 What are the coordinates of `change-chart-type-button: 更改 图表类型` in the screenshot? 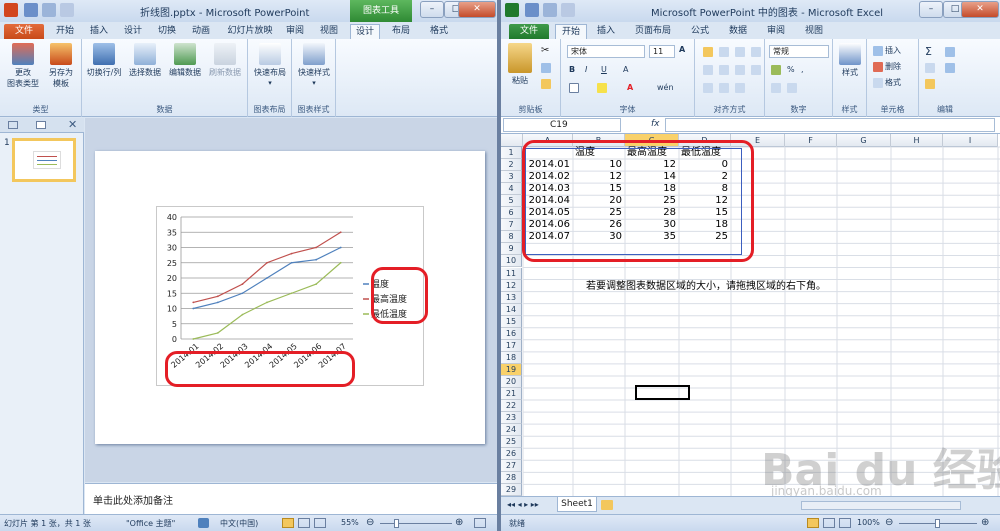 It's located at (23, 66).